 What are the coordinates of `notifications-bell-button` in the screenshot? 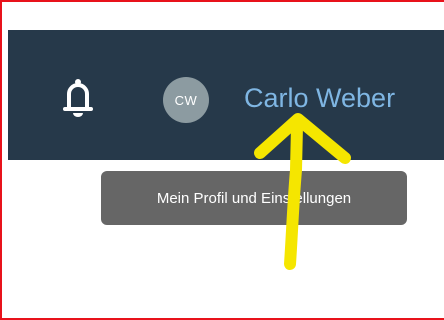 It's located at (78, 98).